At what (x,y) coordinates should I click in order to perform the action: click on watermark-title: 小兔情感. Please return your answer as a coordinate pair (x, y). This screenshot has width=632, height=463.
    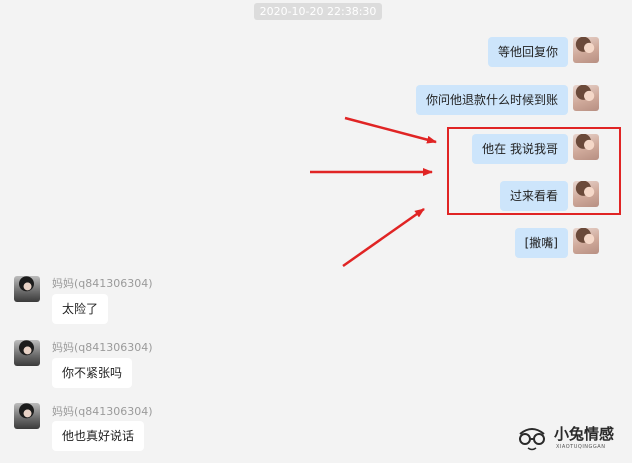
    Looking at the image, I should click on (584, 434).